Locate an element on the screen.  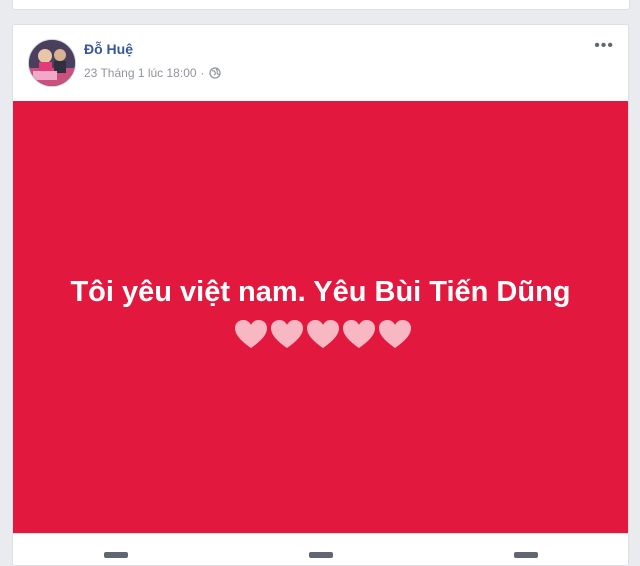
like-button is located at coordinates (115, 555).